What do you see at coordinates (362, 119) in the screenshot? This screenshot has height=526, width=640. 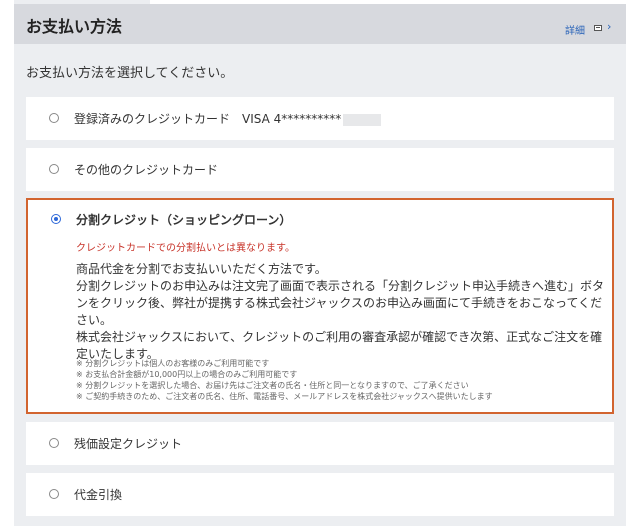 I see `masked-digits` at bounding box center [362, 119].